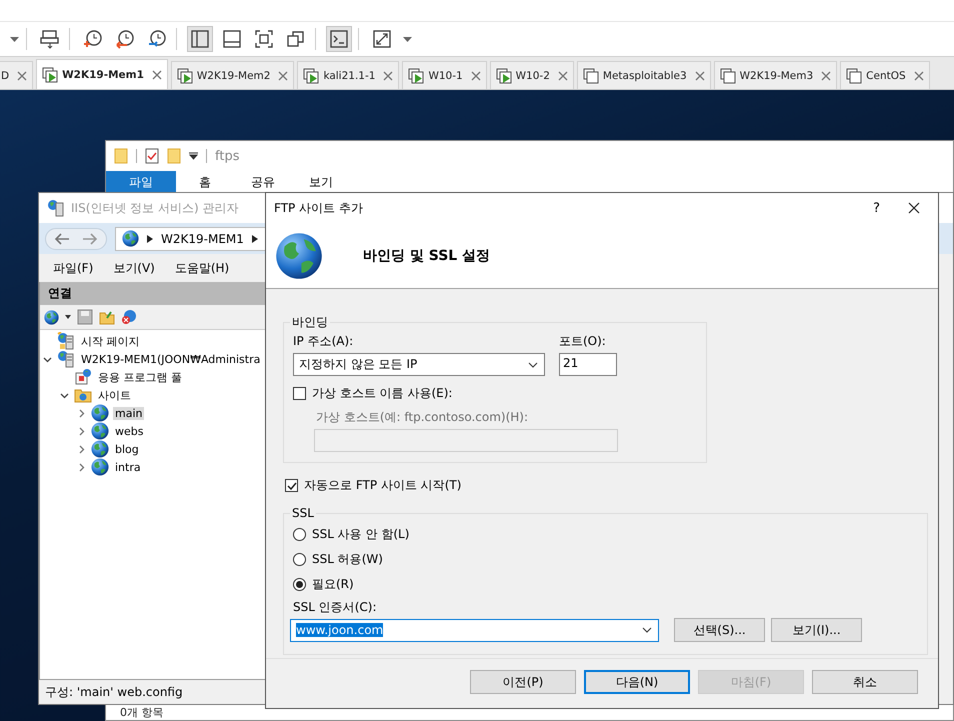 The width and height of the screenshot is (954, 721). What do you see at coordinates (60, 293) in the screenshot?
I see `pane-title: 연결` at bounding box center [60, 293].